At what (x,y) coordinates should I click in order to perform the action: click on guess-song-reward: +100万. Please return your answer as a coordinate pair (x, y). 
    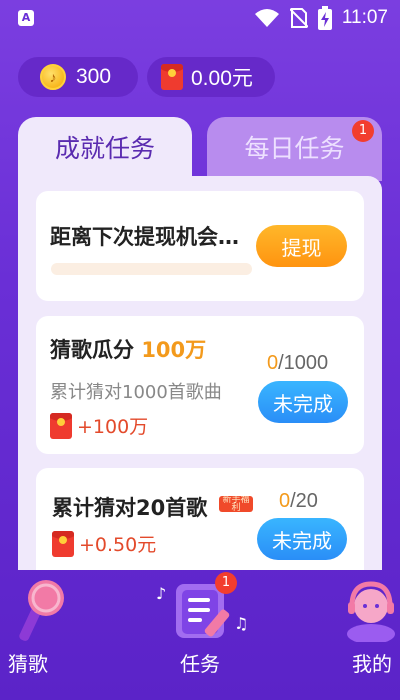
    Looking at the image, I should click on (99, 425).